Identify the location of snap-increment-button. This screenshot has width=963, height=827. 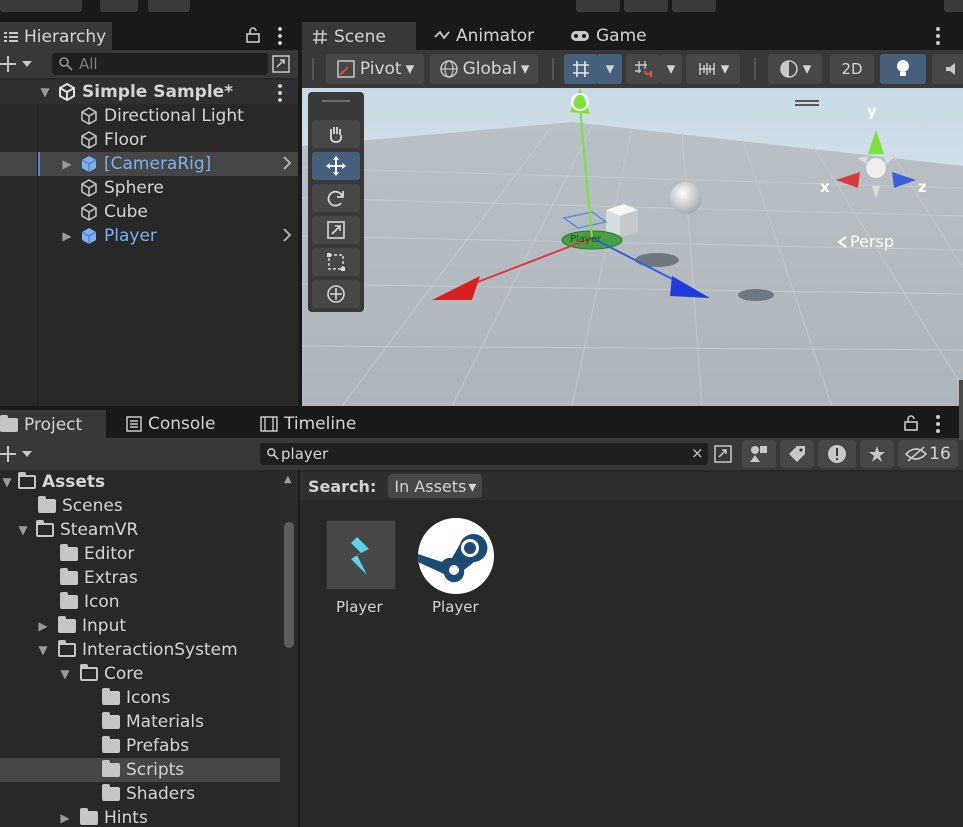
(643, 69).